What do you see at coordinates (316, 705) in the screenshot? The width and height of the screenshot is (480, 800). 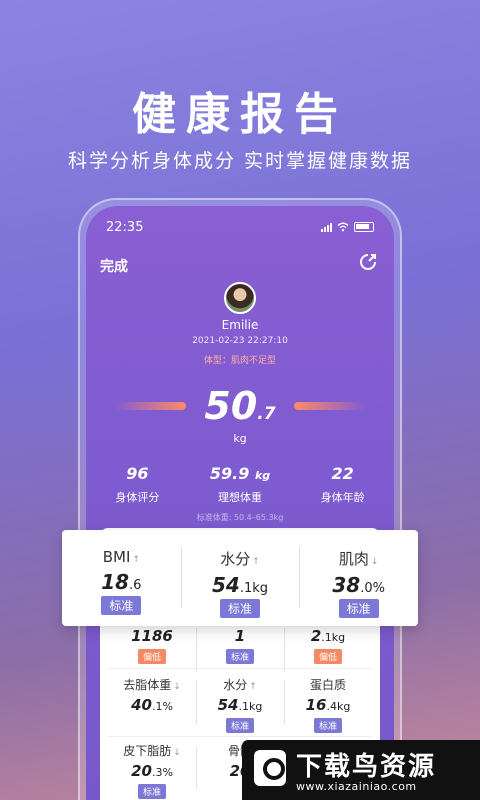 I see `metric-number: 16` at bounding box center [316, 705].